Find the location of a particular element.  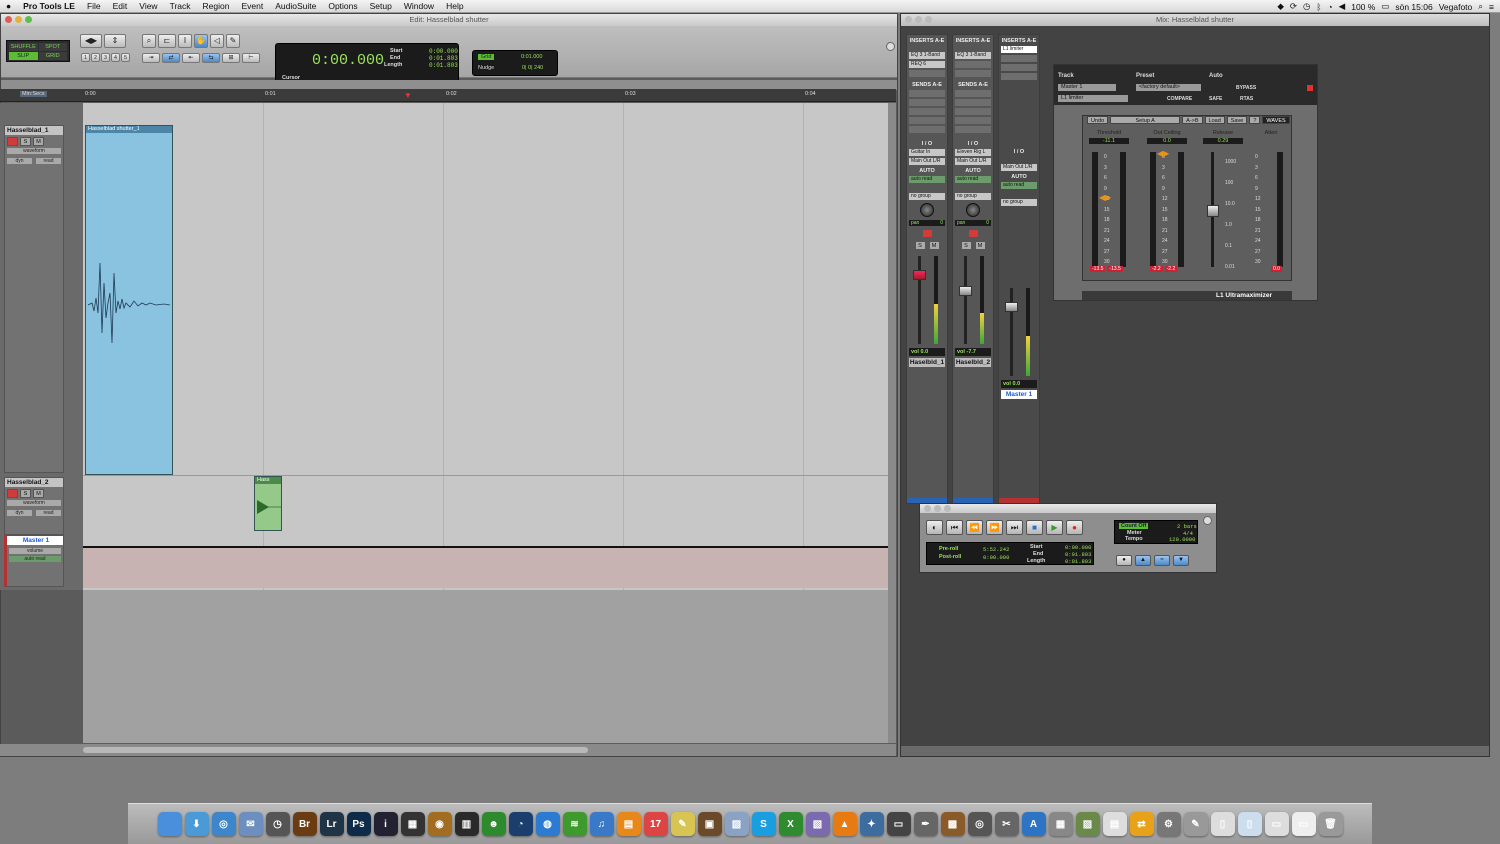

close-icon is located at coordinates (908, 19).